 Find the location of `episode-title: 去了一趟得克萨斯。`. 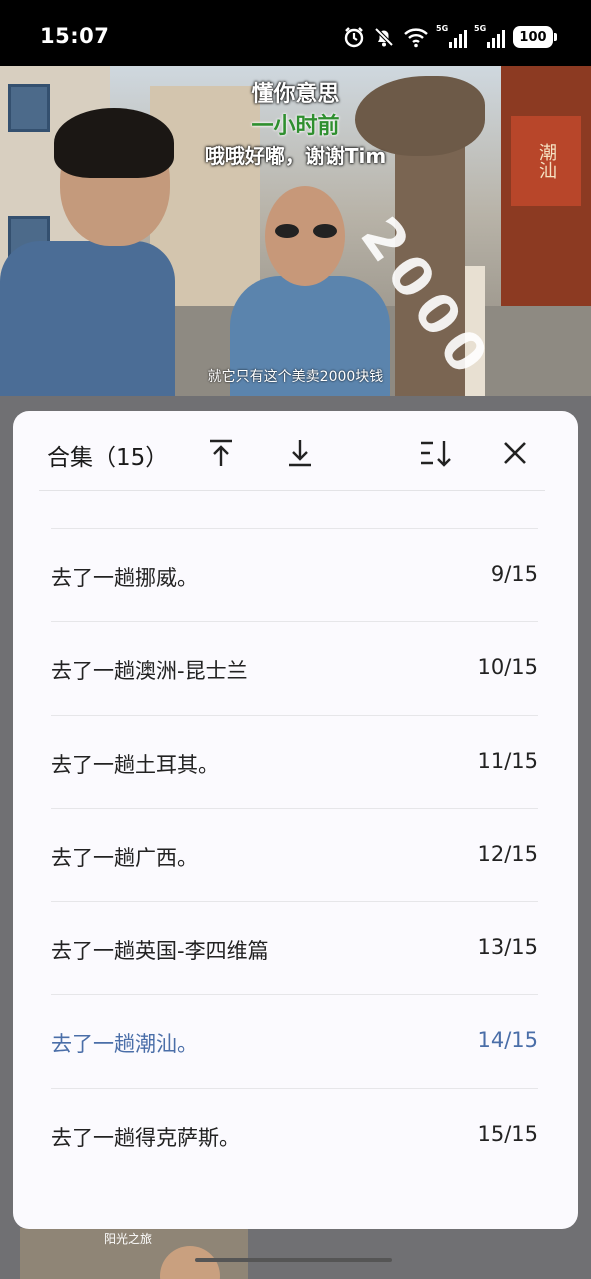

episode-title: 去了一趟得克萨斯。 is located at coordinates (145, 1137).